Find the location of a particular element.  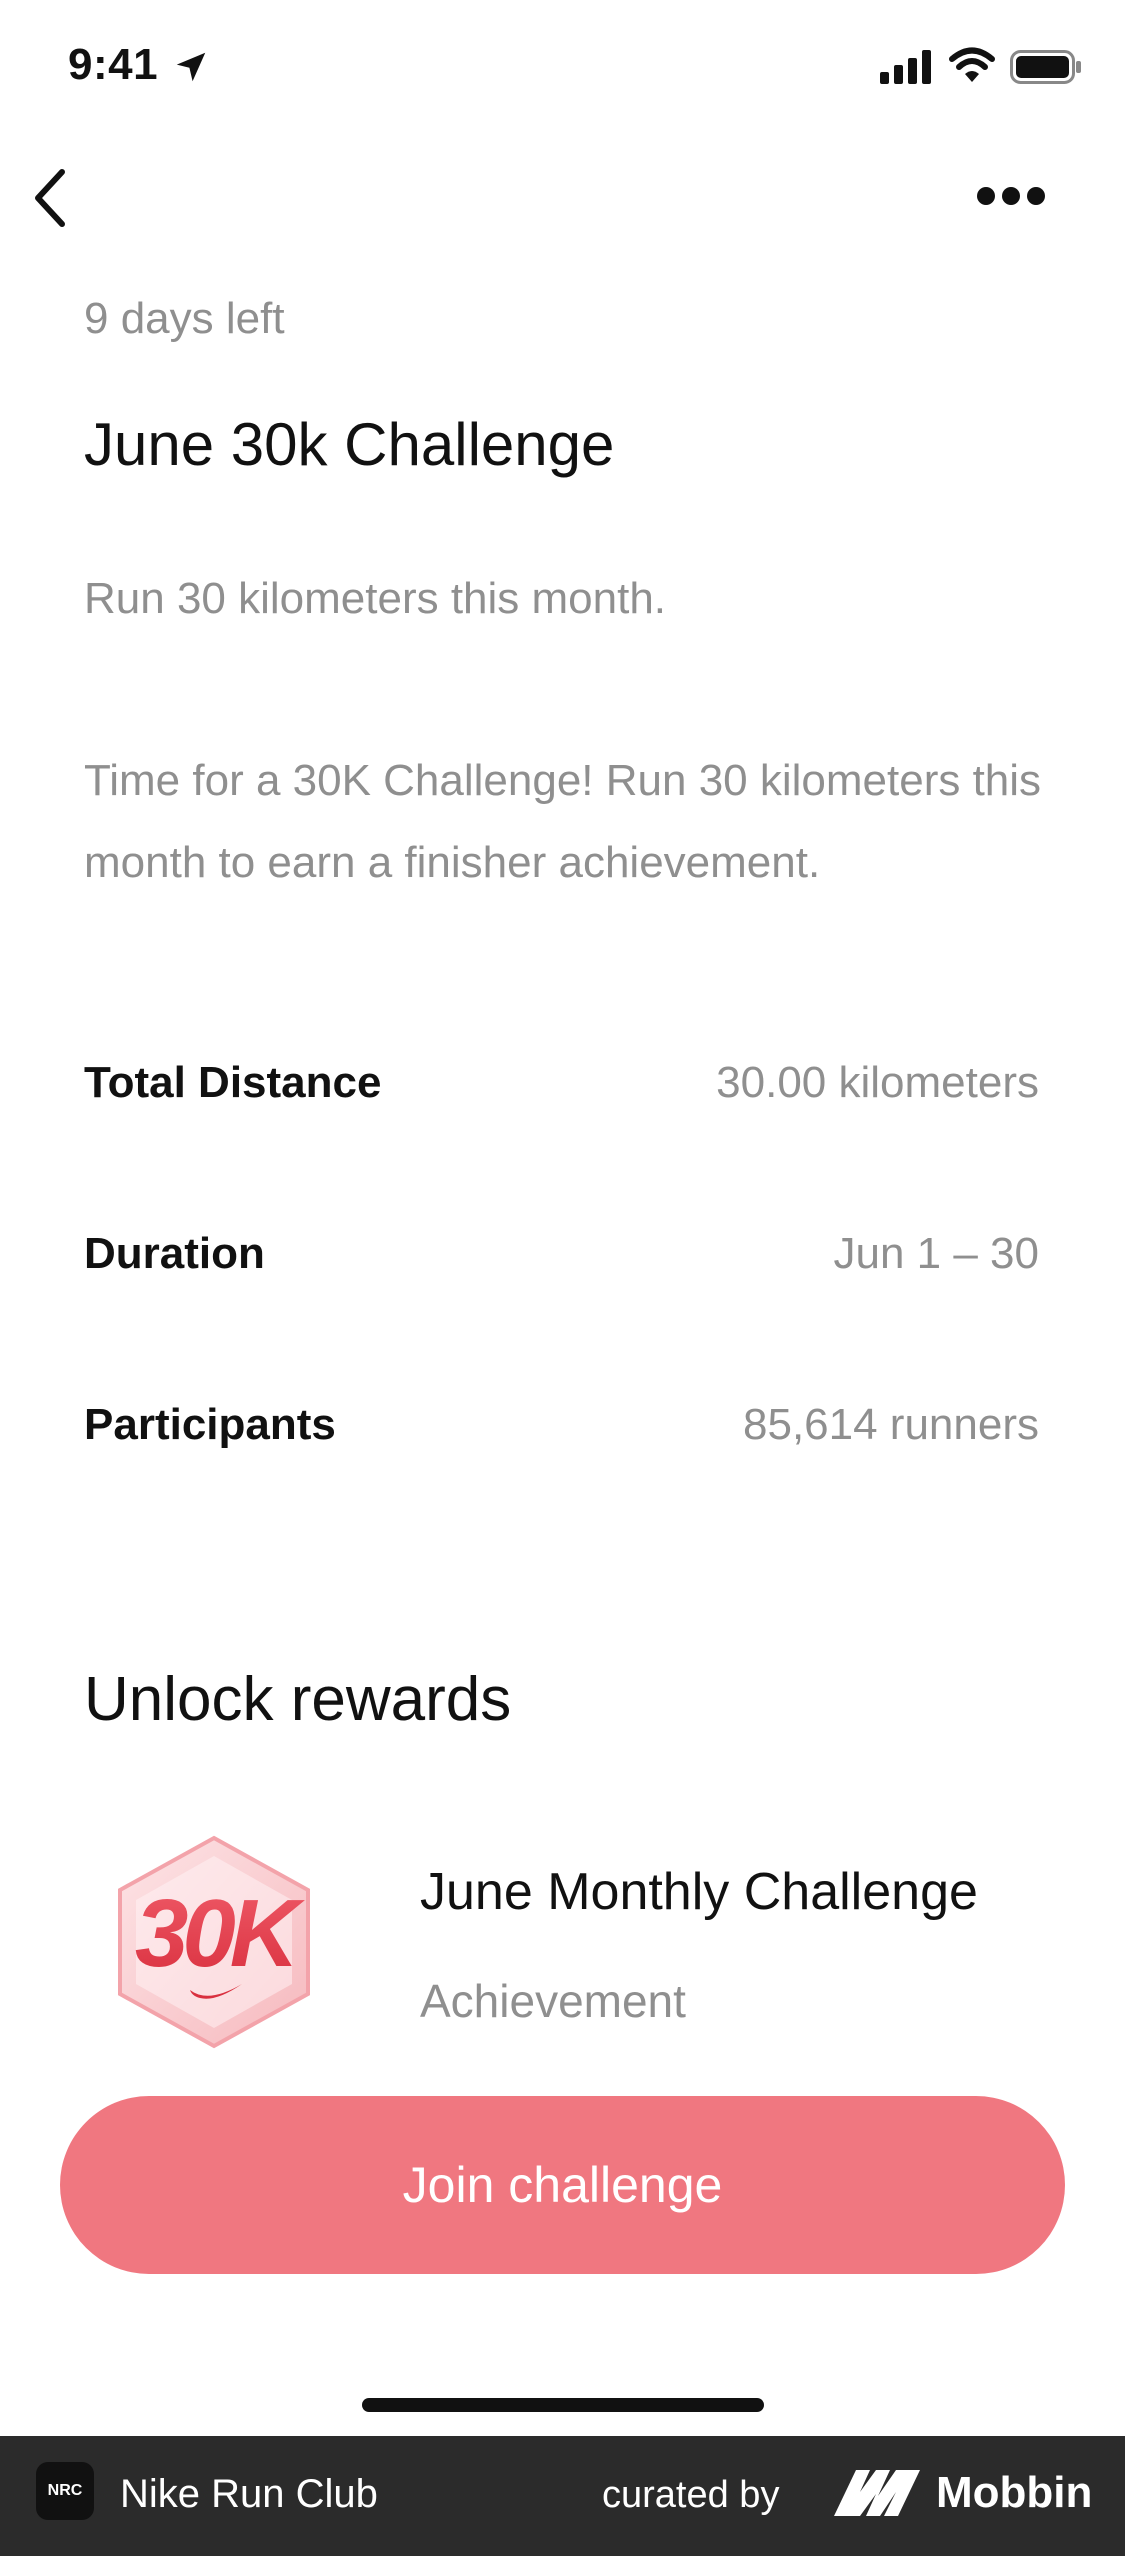

achievement-badge: 30K is located at coordinates (214, 1942).